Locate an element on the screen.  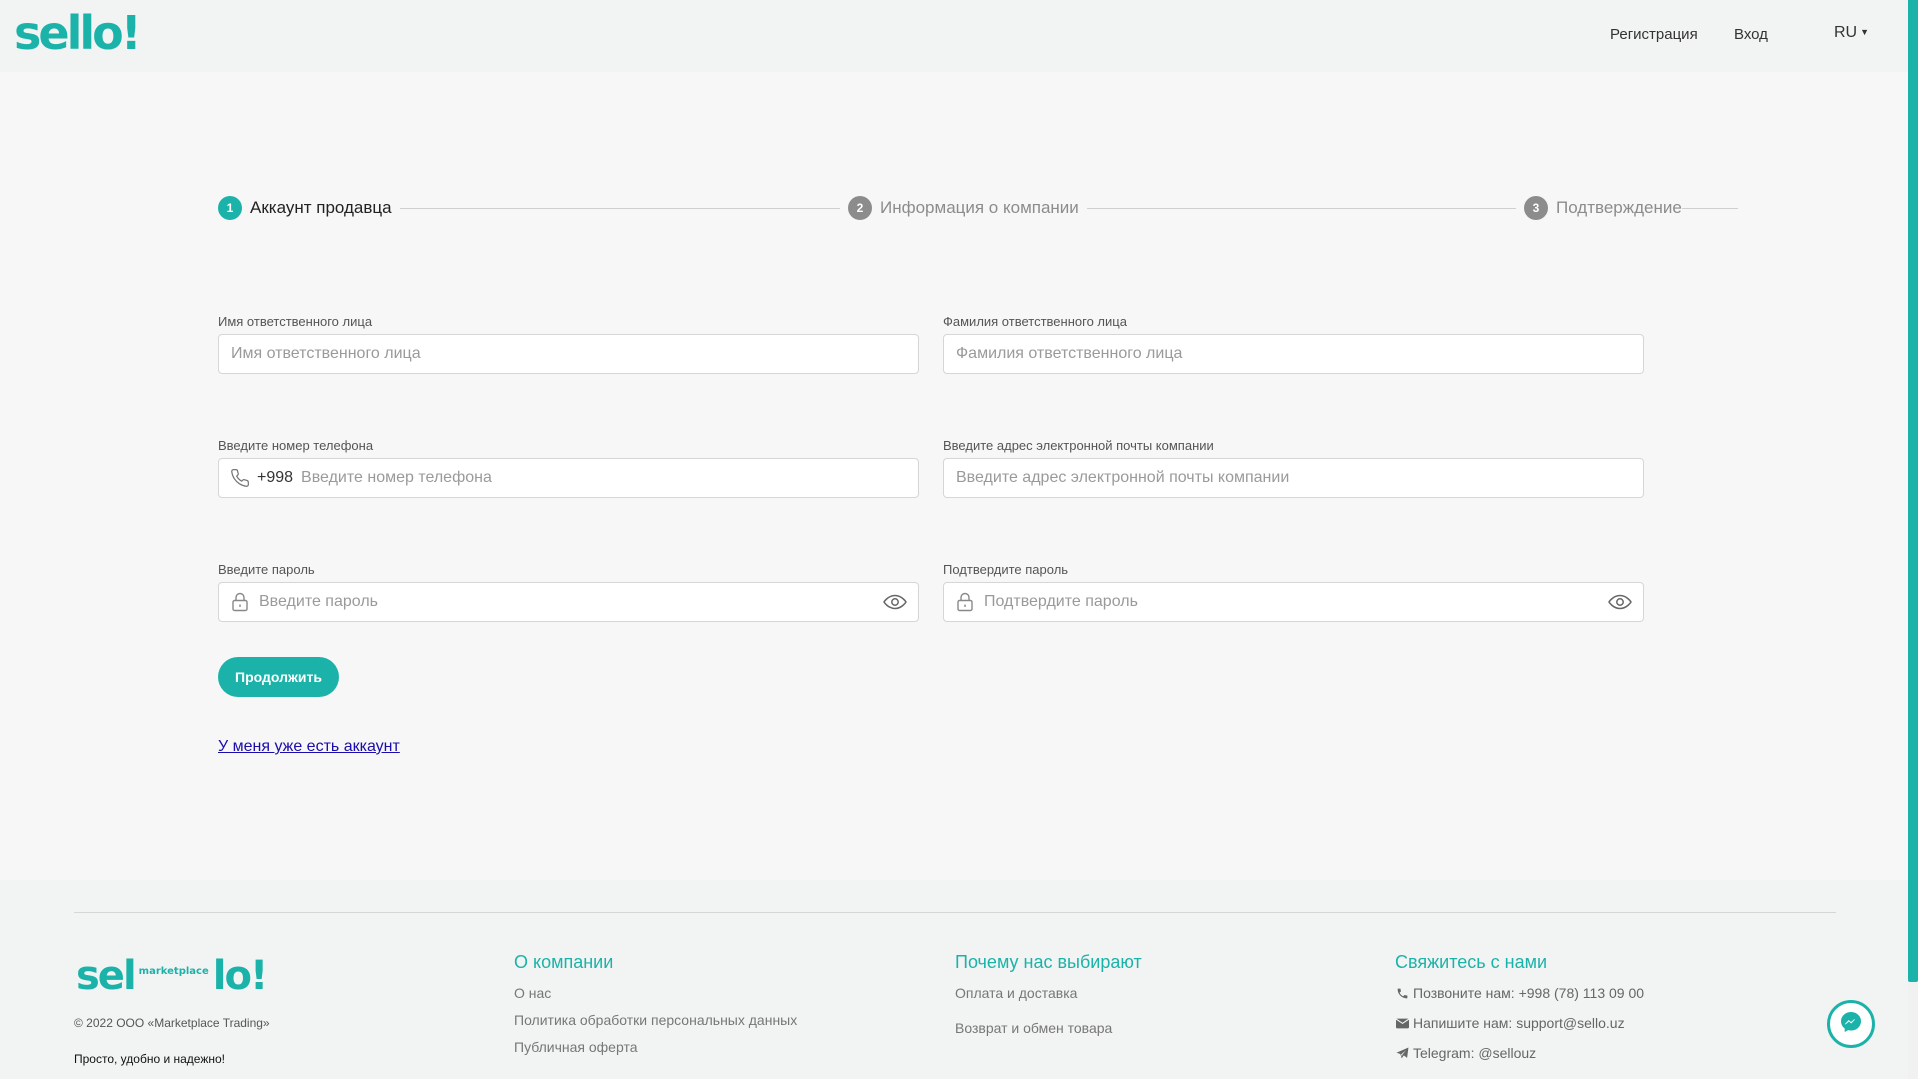
contact-telegram: Telegram: @sellouz is located at coordinates (1519, 1053).